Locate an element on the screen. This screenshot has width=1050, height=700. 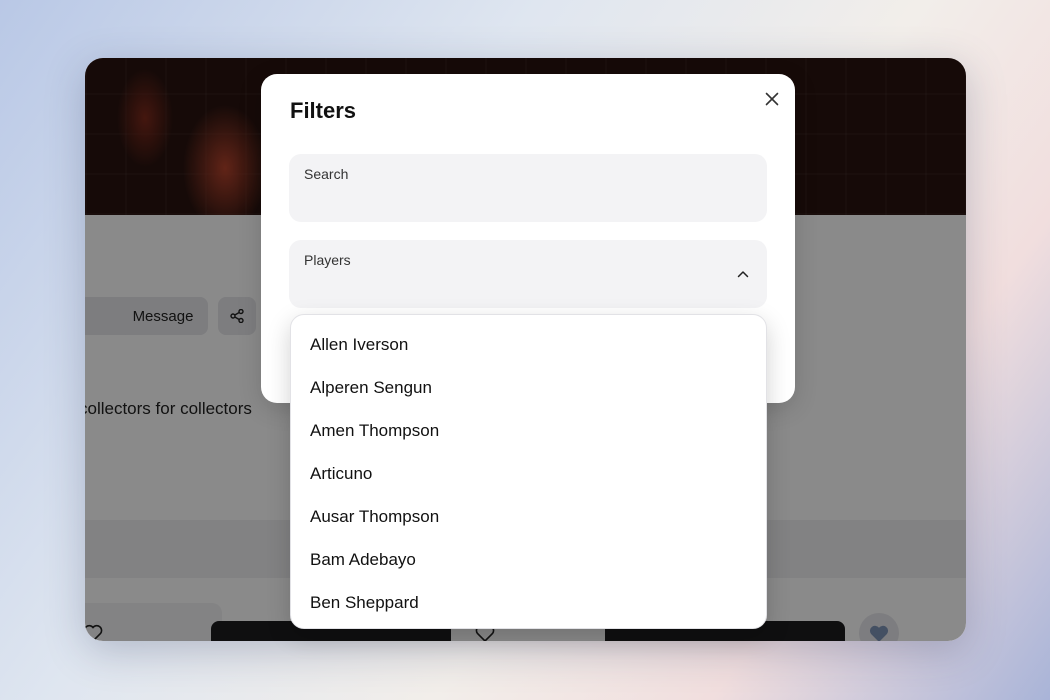
dropdown-option: Ausar Thompson is located at coordinates (528, 517).